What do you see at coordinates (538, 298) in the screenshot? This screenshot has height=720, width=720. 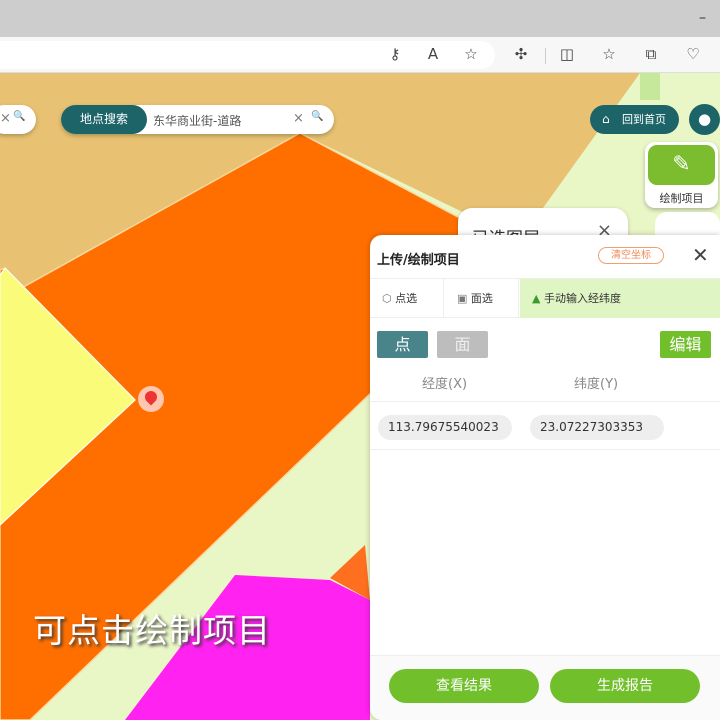 I see `north-arrow-icon: ▲` at bounding box center [538, 298].